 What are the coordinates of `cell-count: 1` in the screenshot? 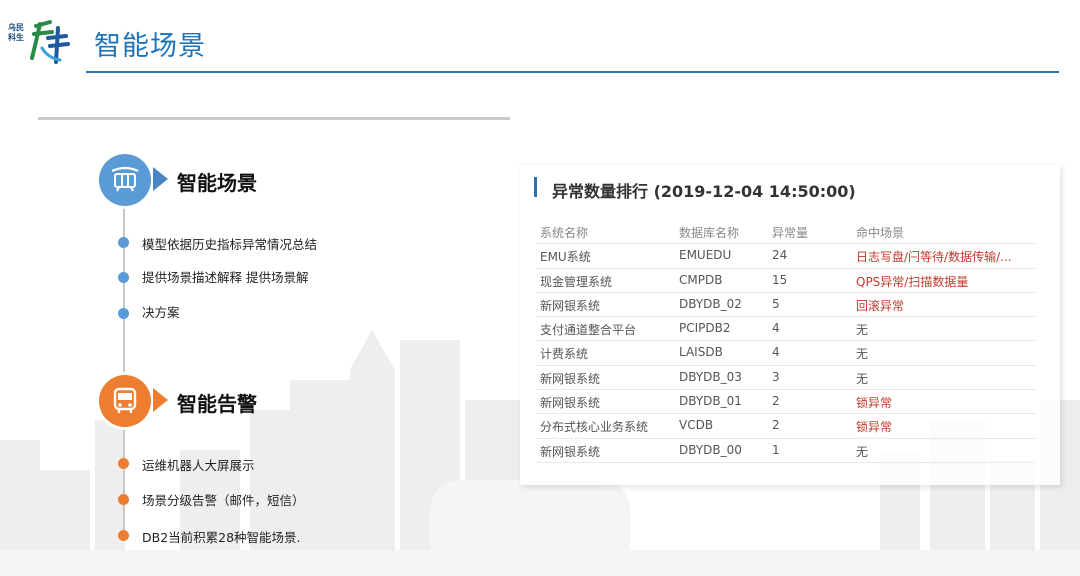 It's located at (776, 449).